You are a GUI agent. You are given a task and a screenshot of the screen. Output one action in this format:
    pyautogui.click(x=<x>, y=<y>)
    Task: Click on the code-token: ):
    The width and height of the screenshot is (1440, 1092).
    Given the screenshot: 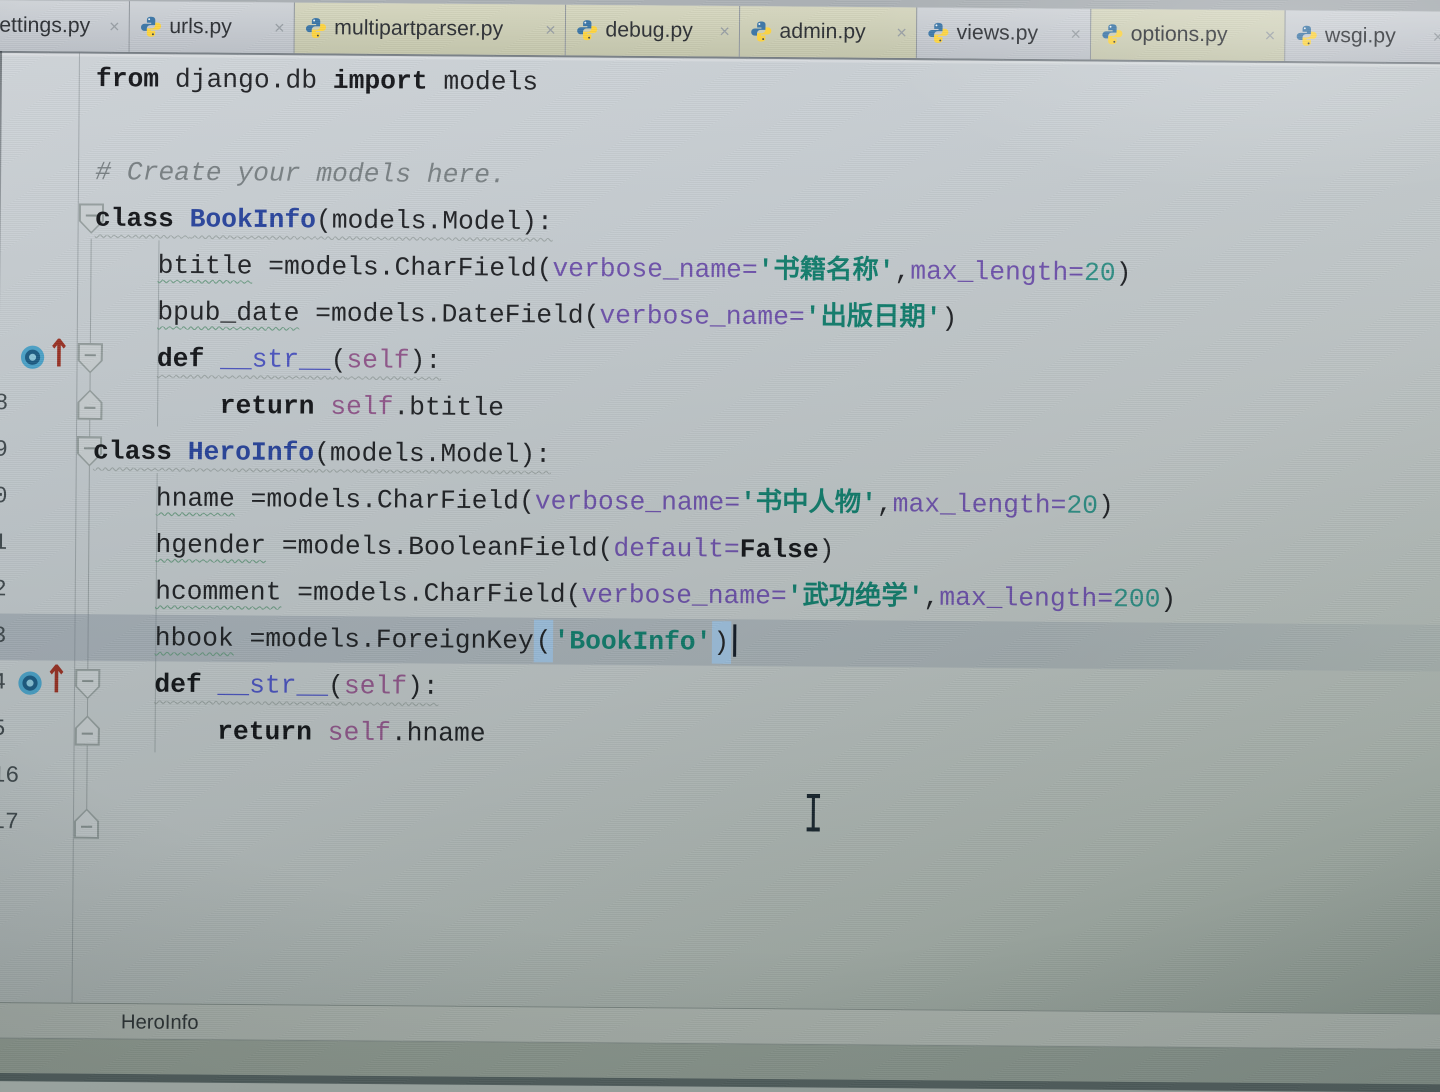 What is the action you would take?
    pyautogui.click(x=422, y=686)
    